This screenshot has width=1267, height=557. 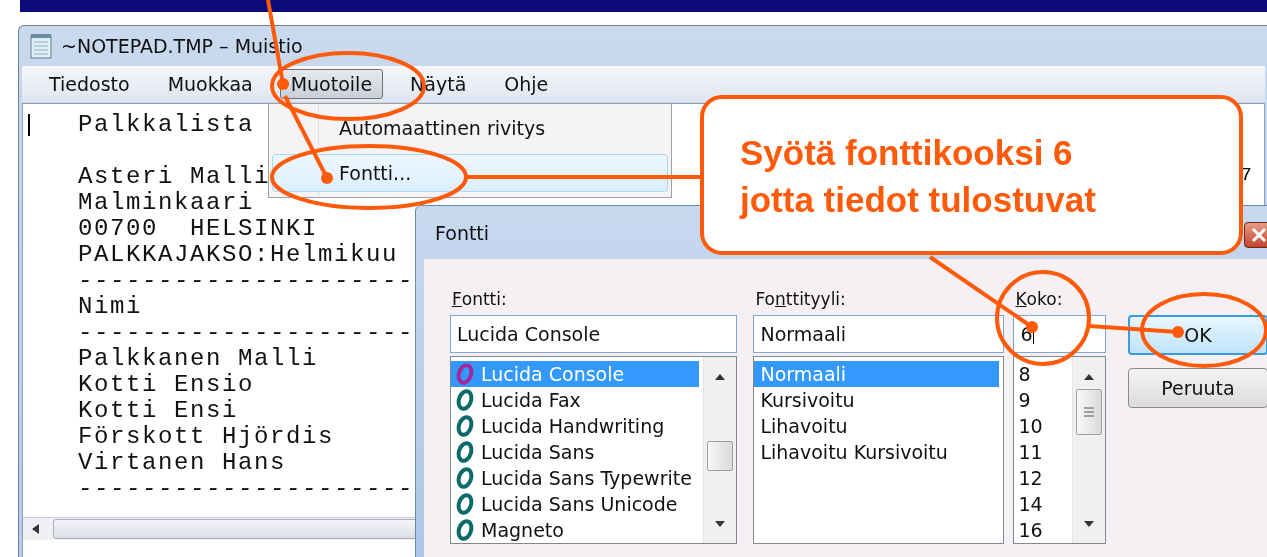 I want to click on list-item: 12, so click(x=1041, y=478).